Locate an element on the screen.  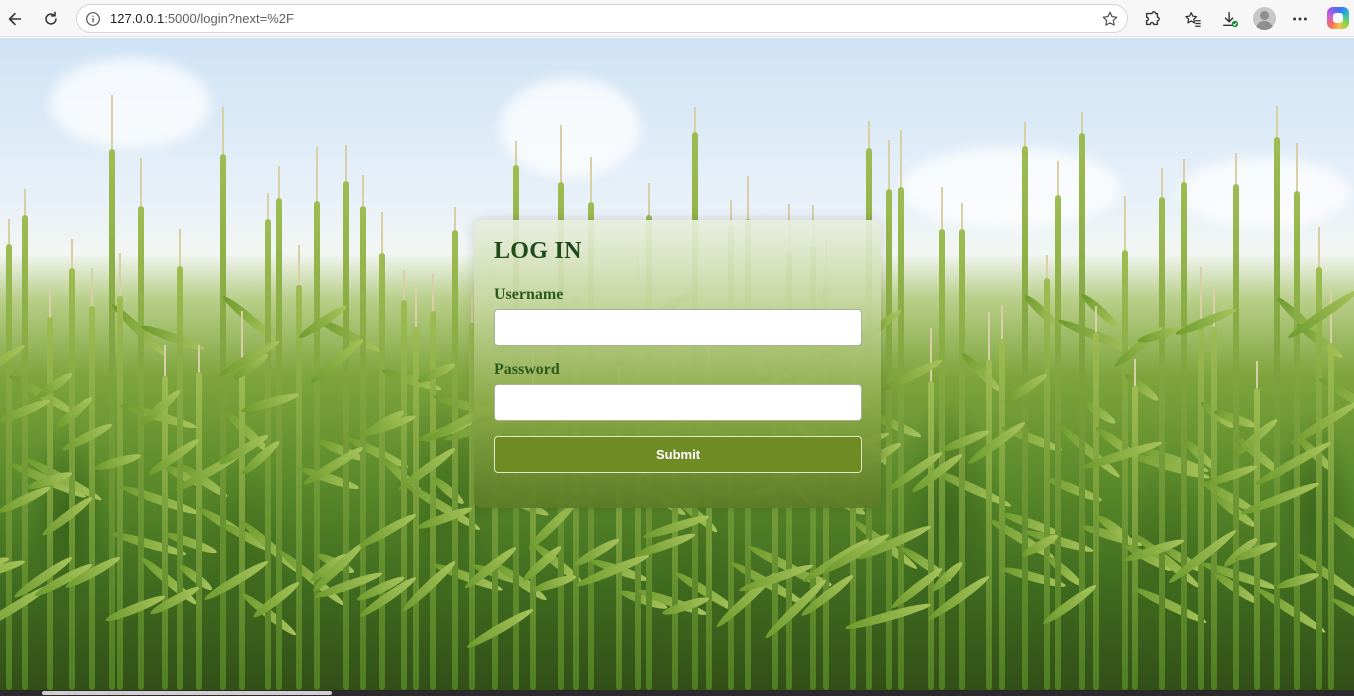
info-icon is located at coordinates (93, 19).